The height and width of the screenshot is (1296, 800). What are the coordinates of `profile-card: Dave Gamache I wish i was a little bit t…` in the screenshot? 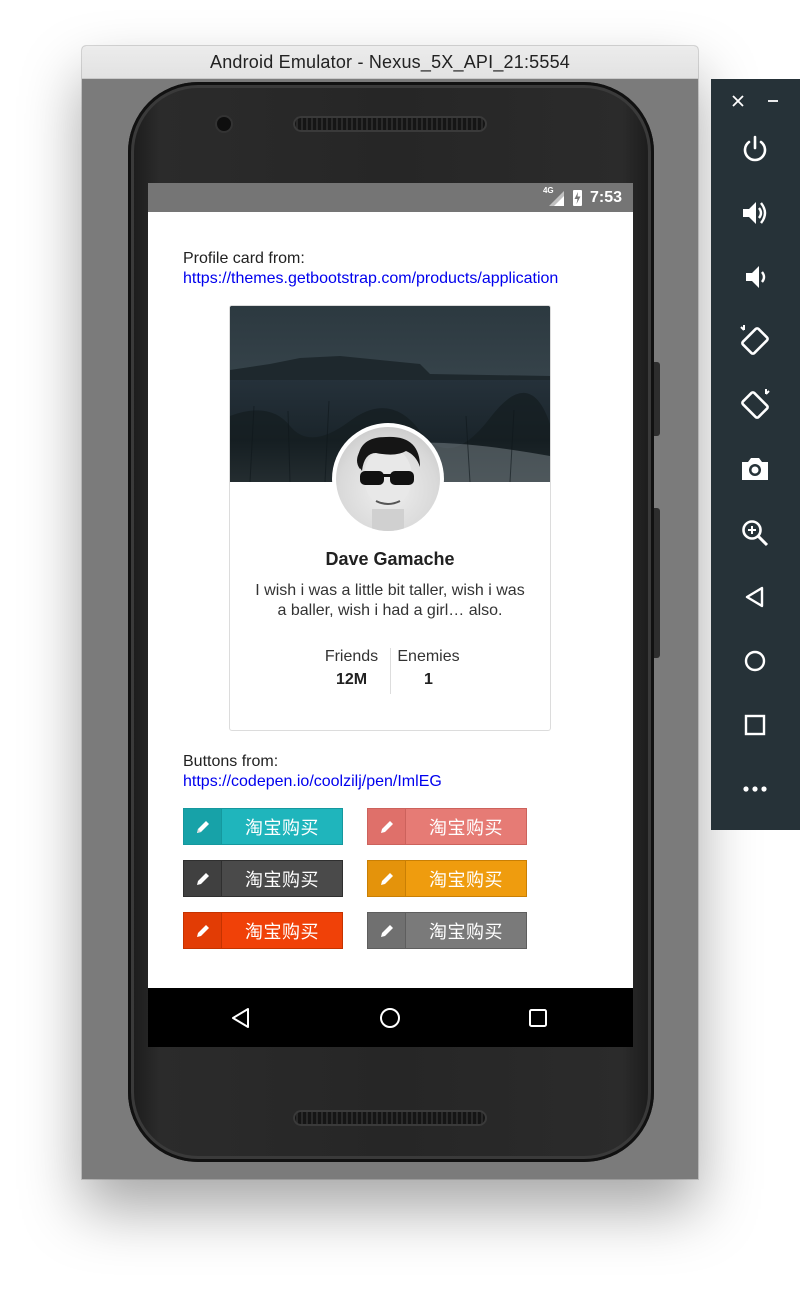 It's located at (390, 518).